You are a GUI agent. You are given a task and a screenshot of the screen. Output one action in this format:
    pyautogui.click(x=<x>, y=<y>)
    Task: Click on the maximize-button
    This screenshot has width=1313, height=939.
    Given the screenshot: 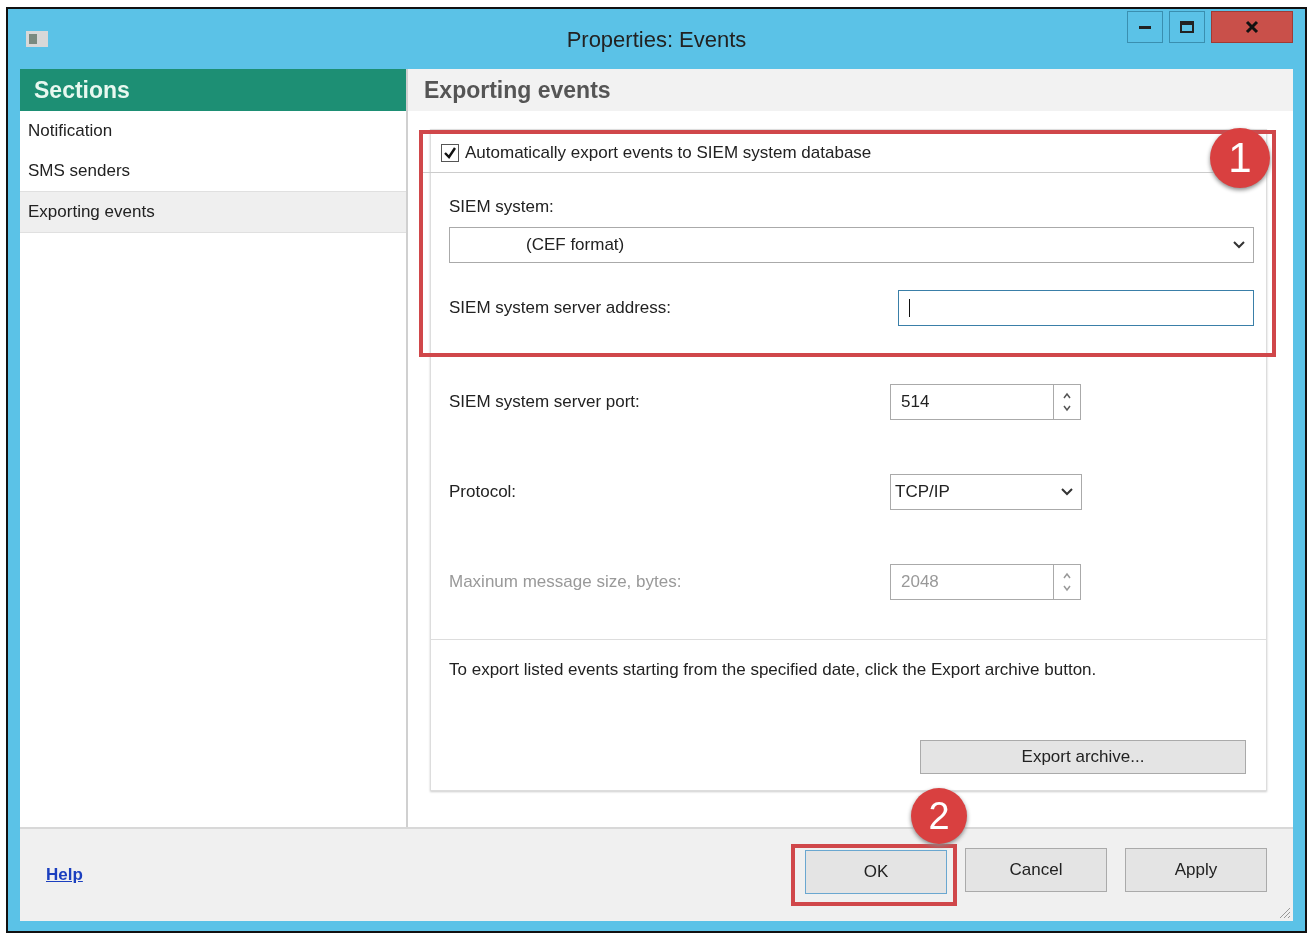 What is the action you would take?
    pyautogui.click(x=1187, y=27)
    